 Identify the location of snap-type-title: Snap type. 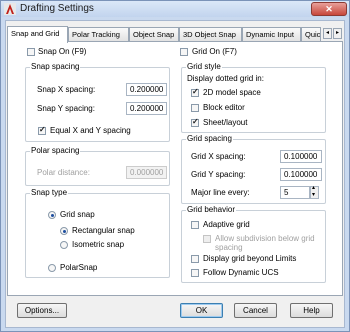
(49, 192).